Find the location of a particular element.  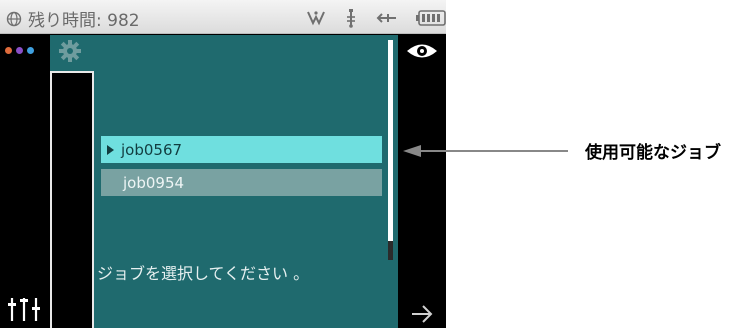

battery-icon is located at coordinates (431, 18).